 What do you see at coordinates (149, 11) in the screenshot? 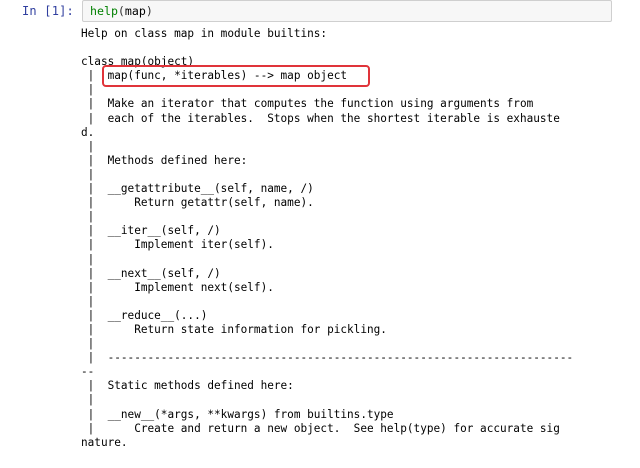
I see `code-close-paren: )` at bounding box center [149, 11].